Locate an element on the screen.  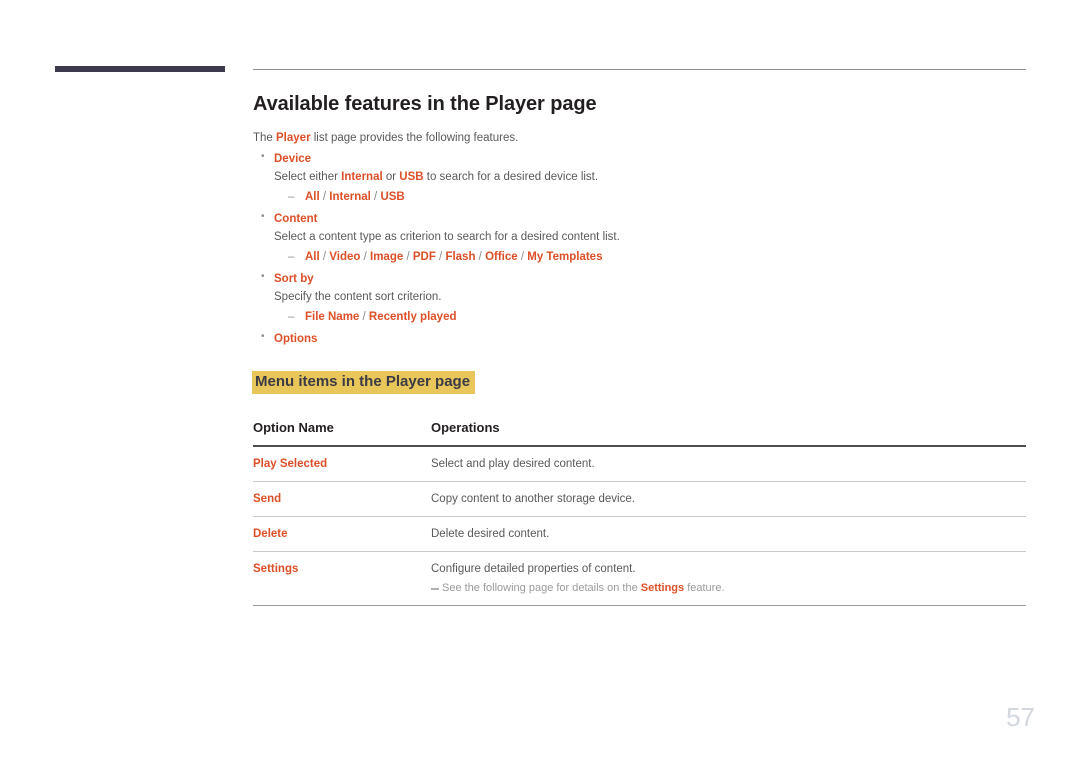
table-row: Delete Delete desired content. is located at coordinates (639, 534).